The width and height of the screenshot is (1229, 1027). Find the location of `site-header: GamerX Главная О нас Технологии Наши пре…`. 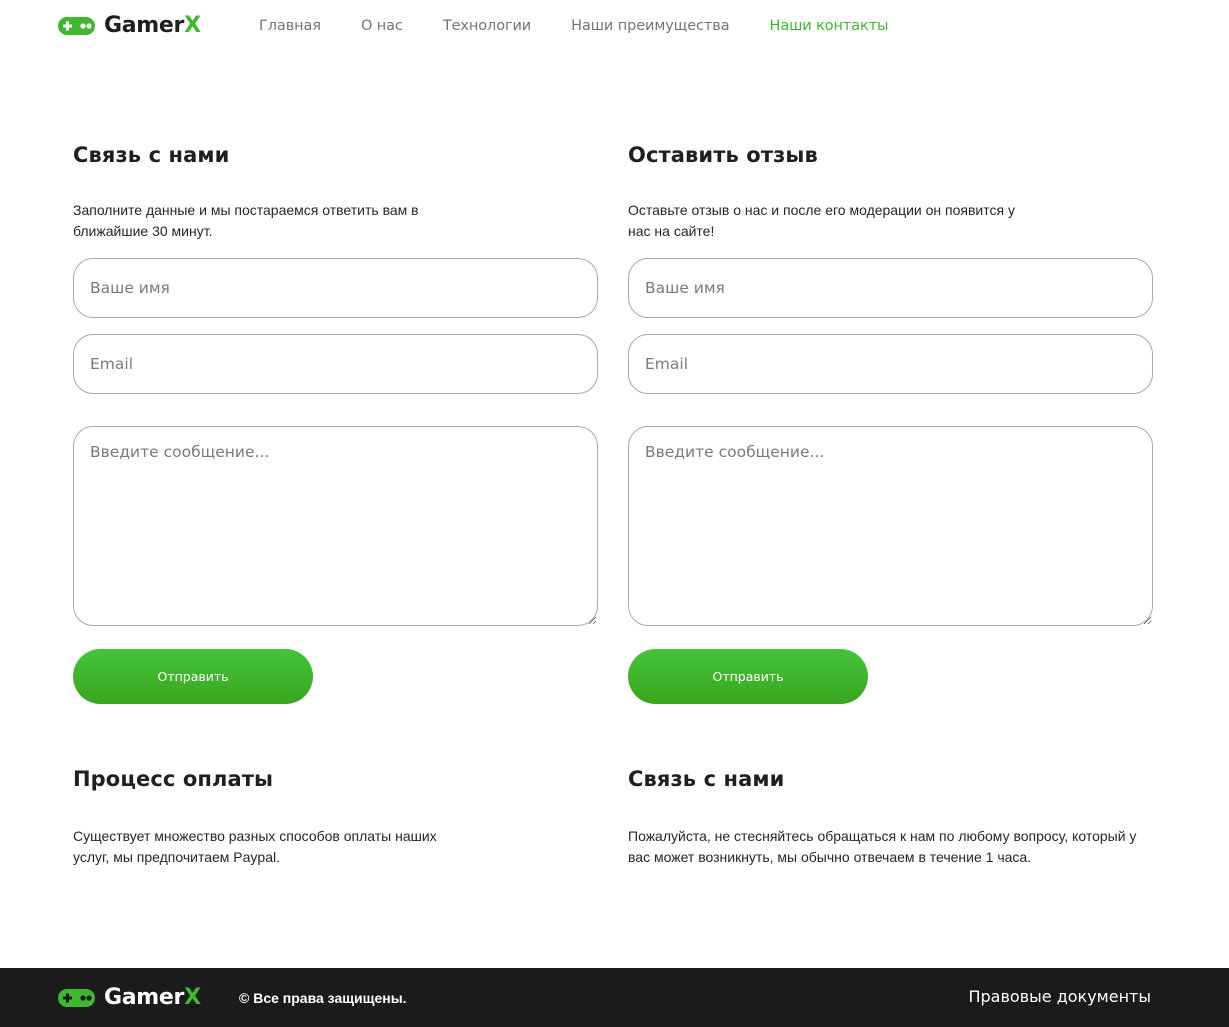

site-header: GamerX Главная О нас Технологии Наши пре… is located at coordinates (614, 26).